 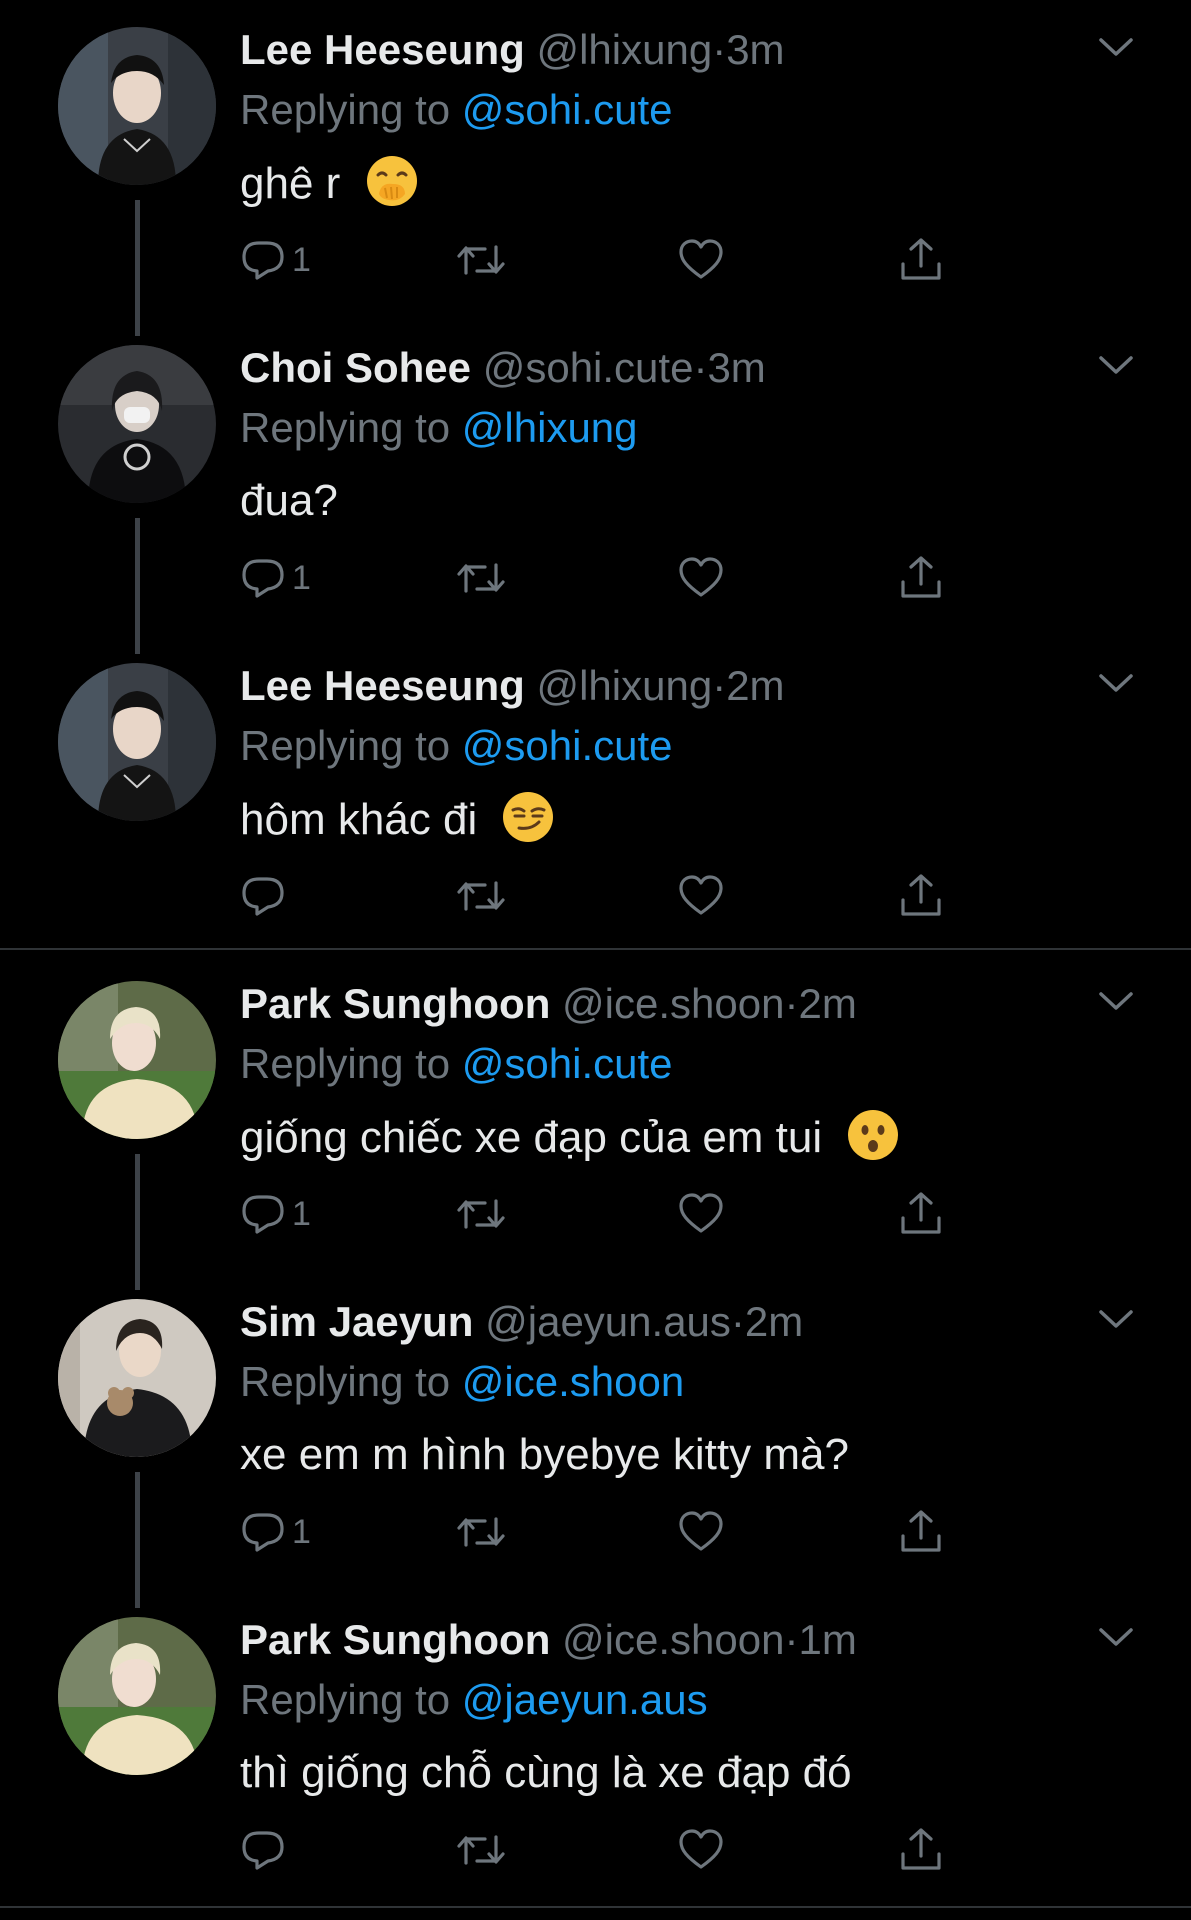 What do you see at coordinates (391, 181) in the screenshot?
I see `face-with-hand-over-mouth-icon` at bounding box center [391, 181].